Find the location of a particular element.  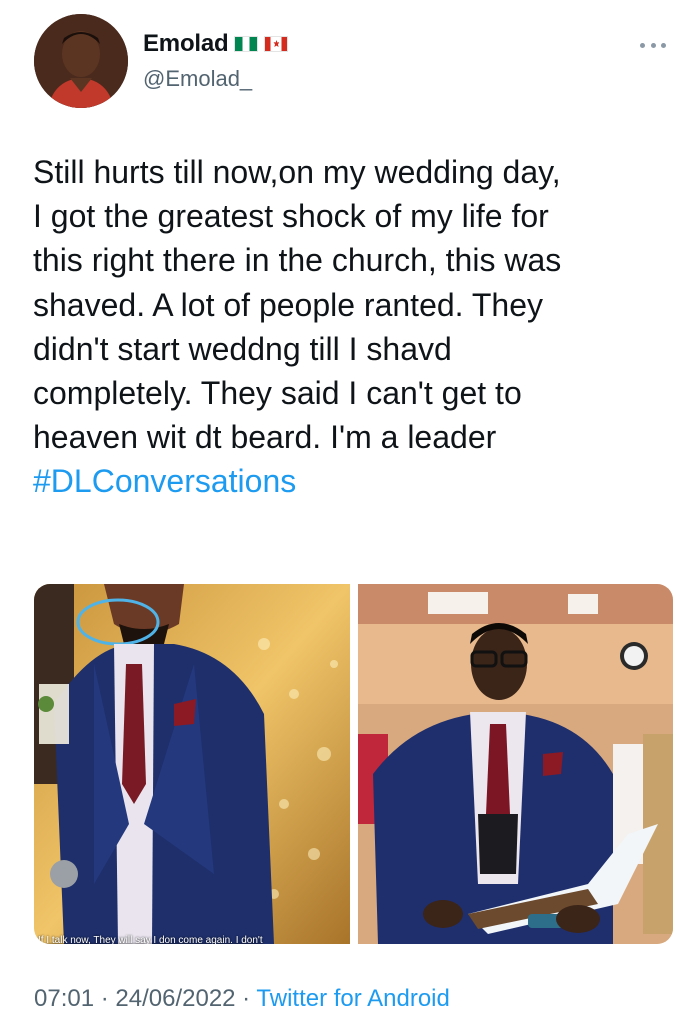

display-name: Emolad is located at coordinates (186, 44).